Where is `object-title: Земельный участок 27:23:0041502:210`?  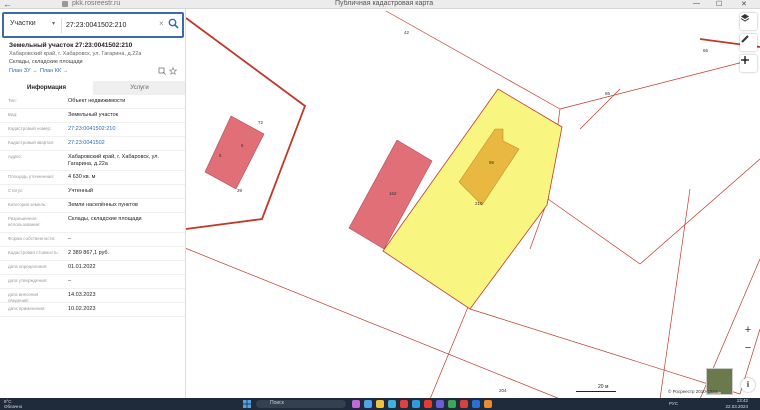 object-title: Земельный участок 27:23:0041502:210 is located at coordinates (71, 45).